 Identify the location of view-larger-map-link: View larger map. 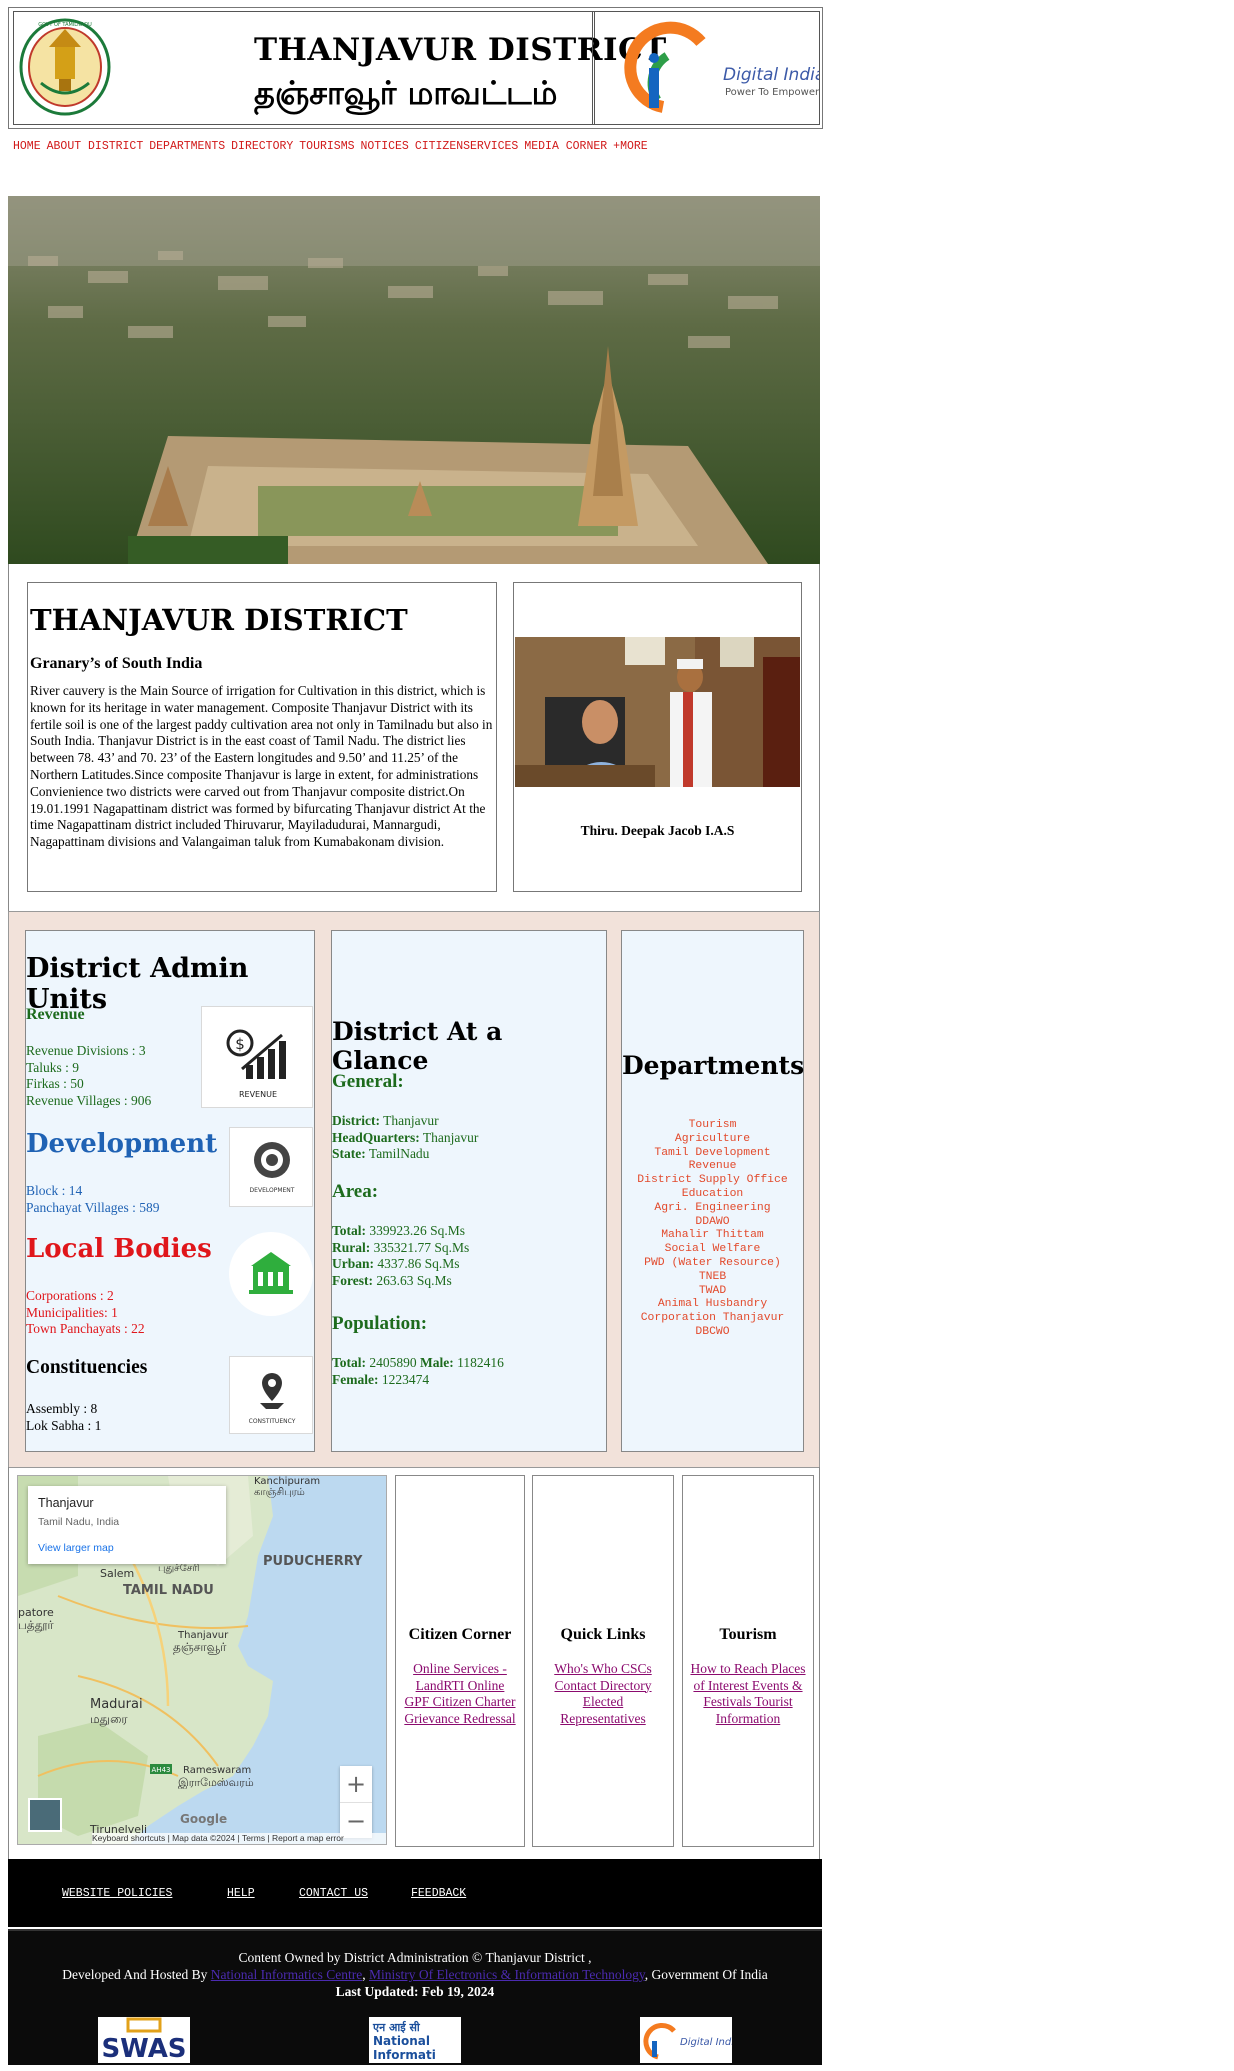
(127, 1548).